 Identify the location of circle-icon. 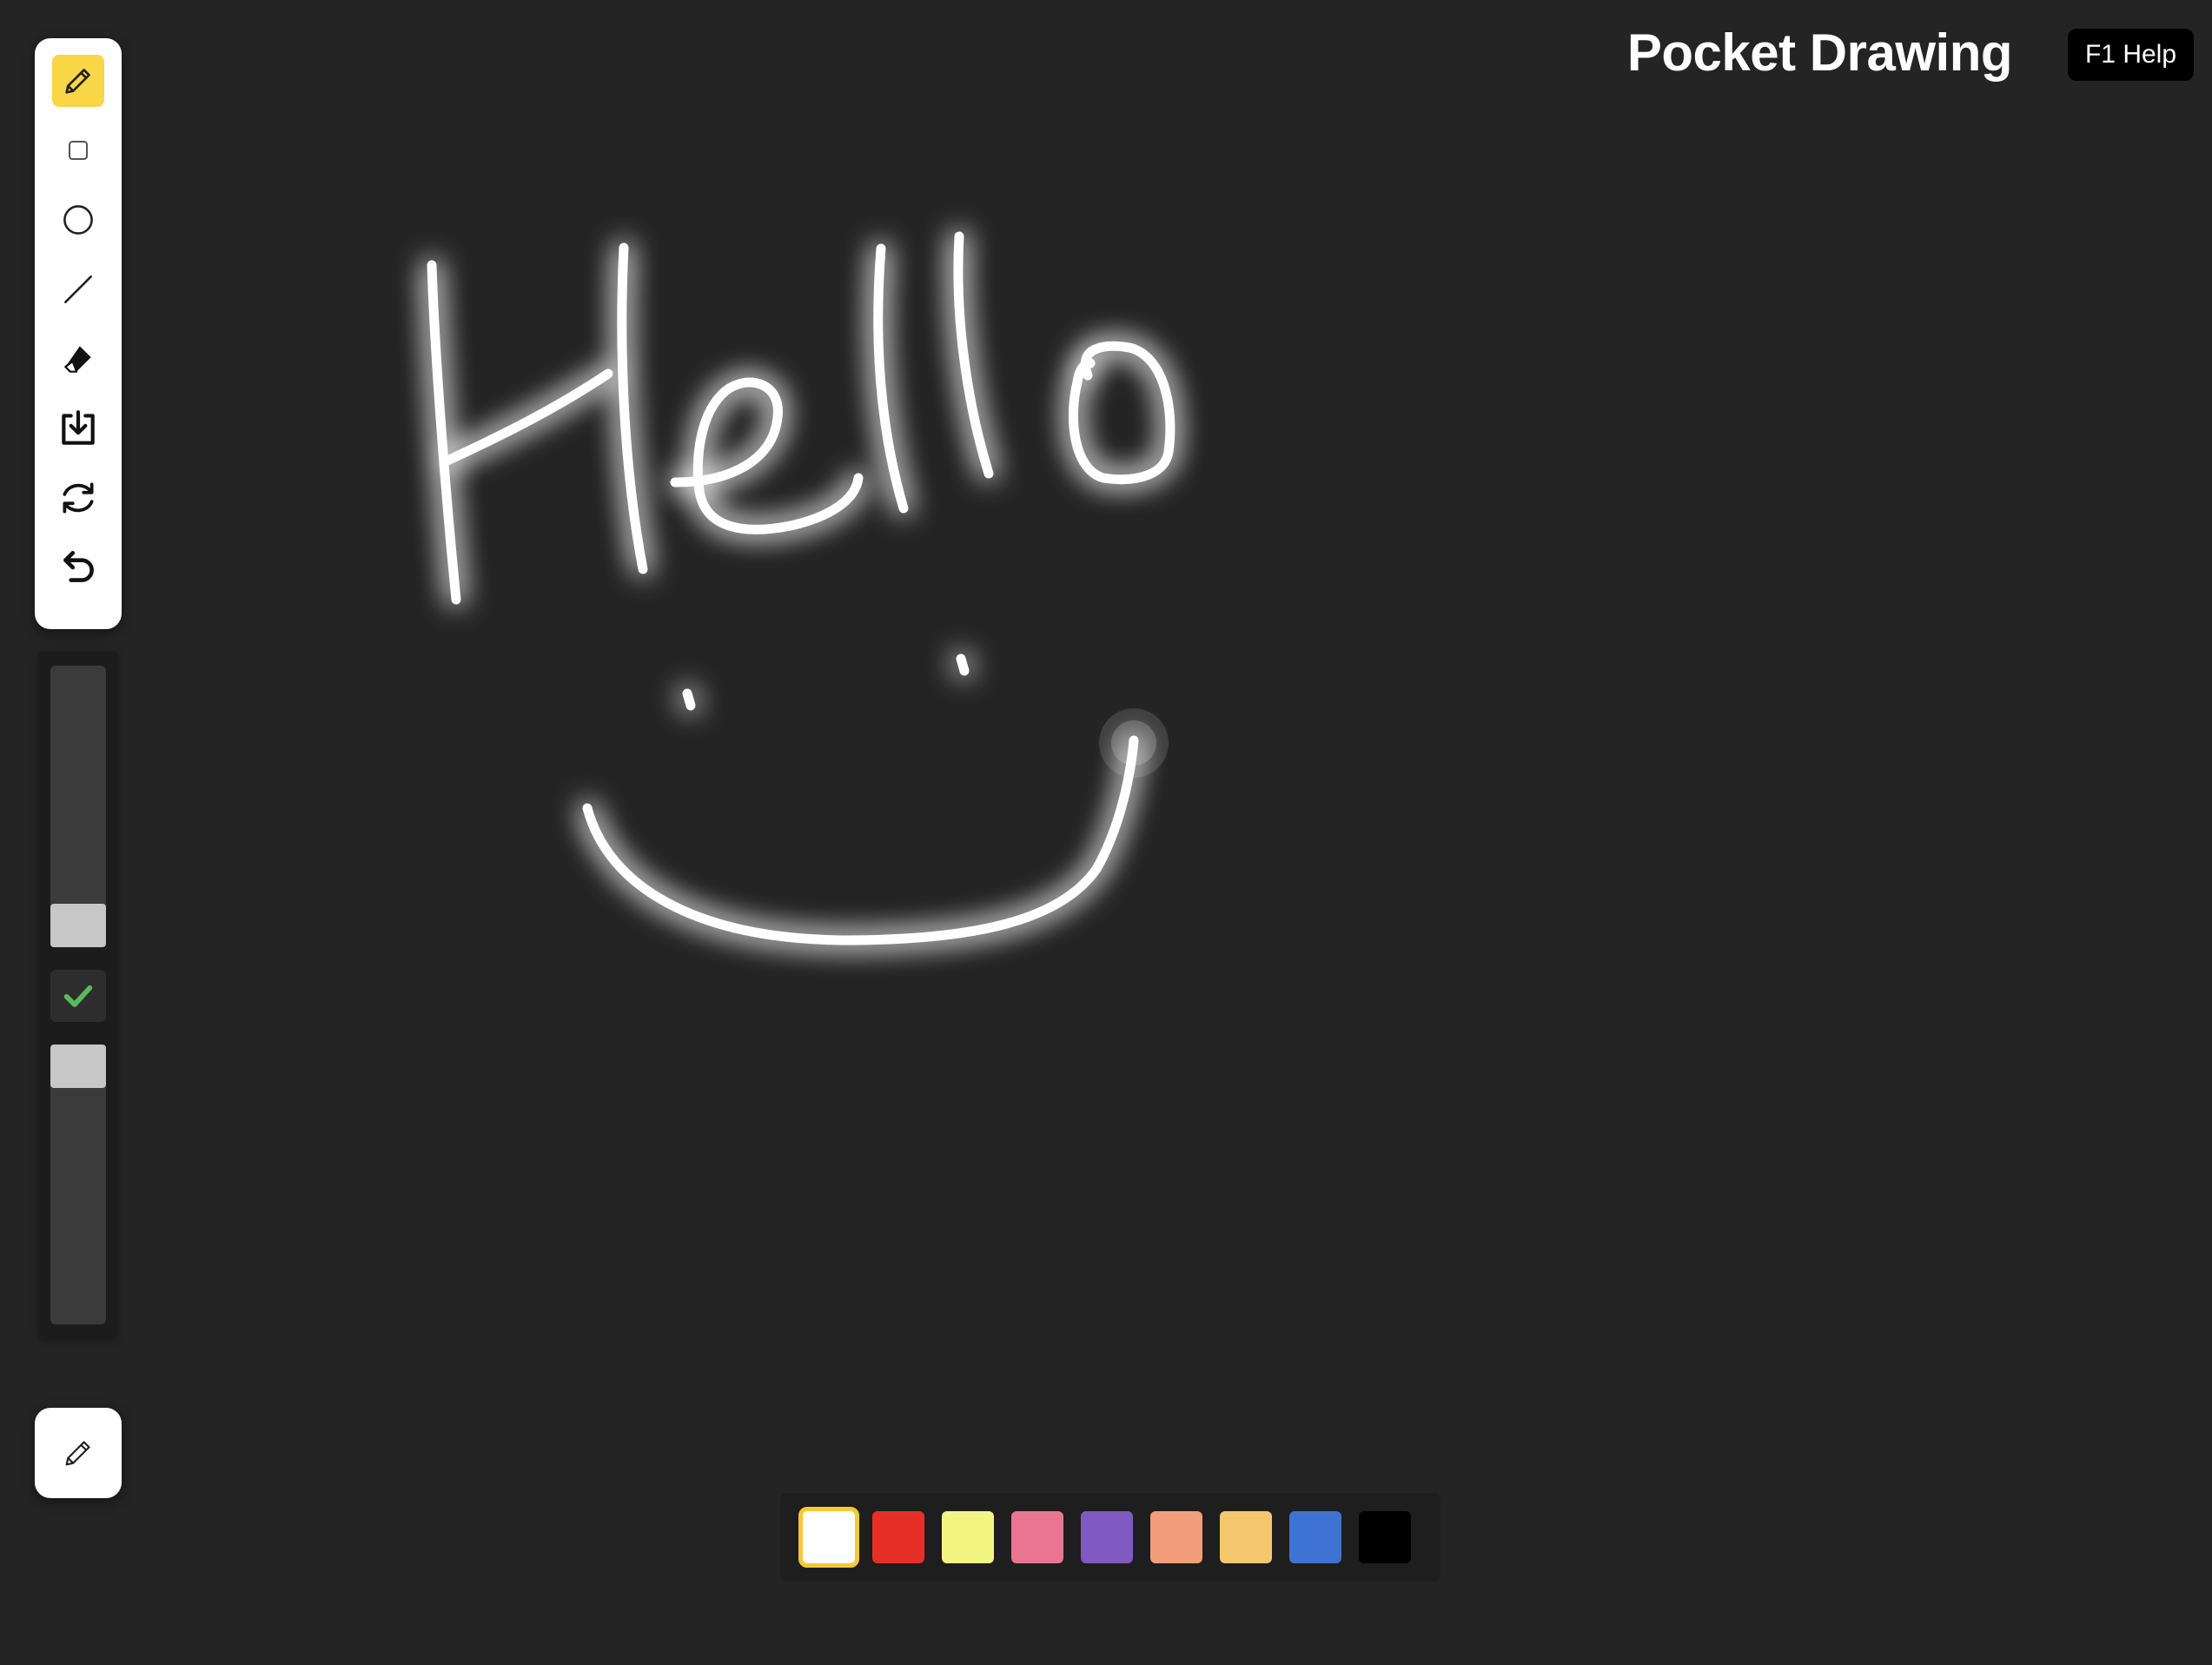
(78, 220).